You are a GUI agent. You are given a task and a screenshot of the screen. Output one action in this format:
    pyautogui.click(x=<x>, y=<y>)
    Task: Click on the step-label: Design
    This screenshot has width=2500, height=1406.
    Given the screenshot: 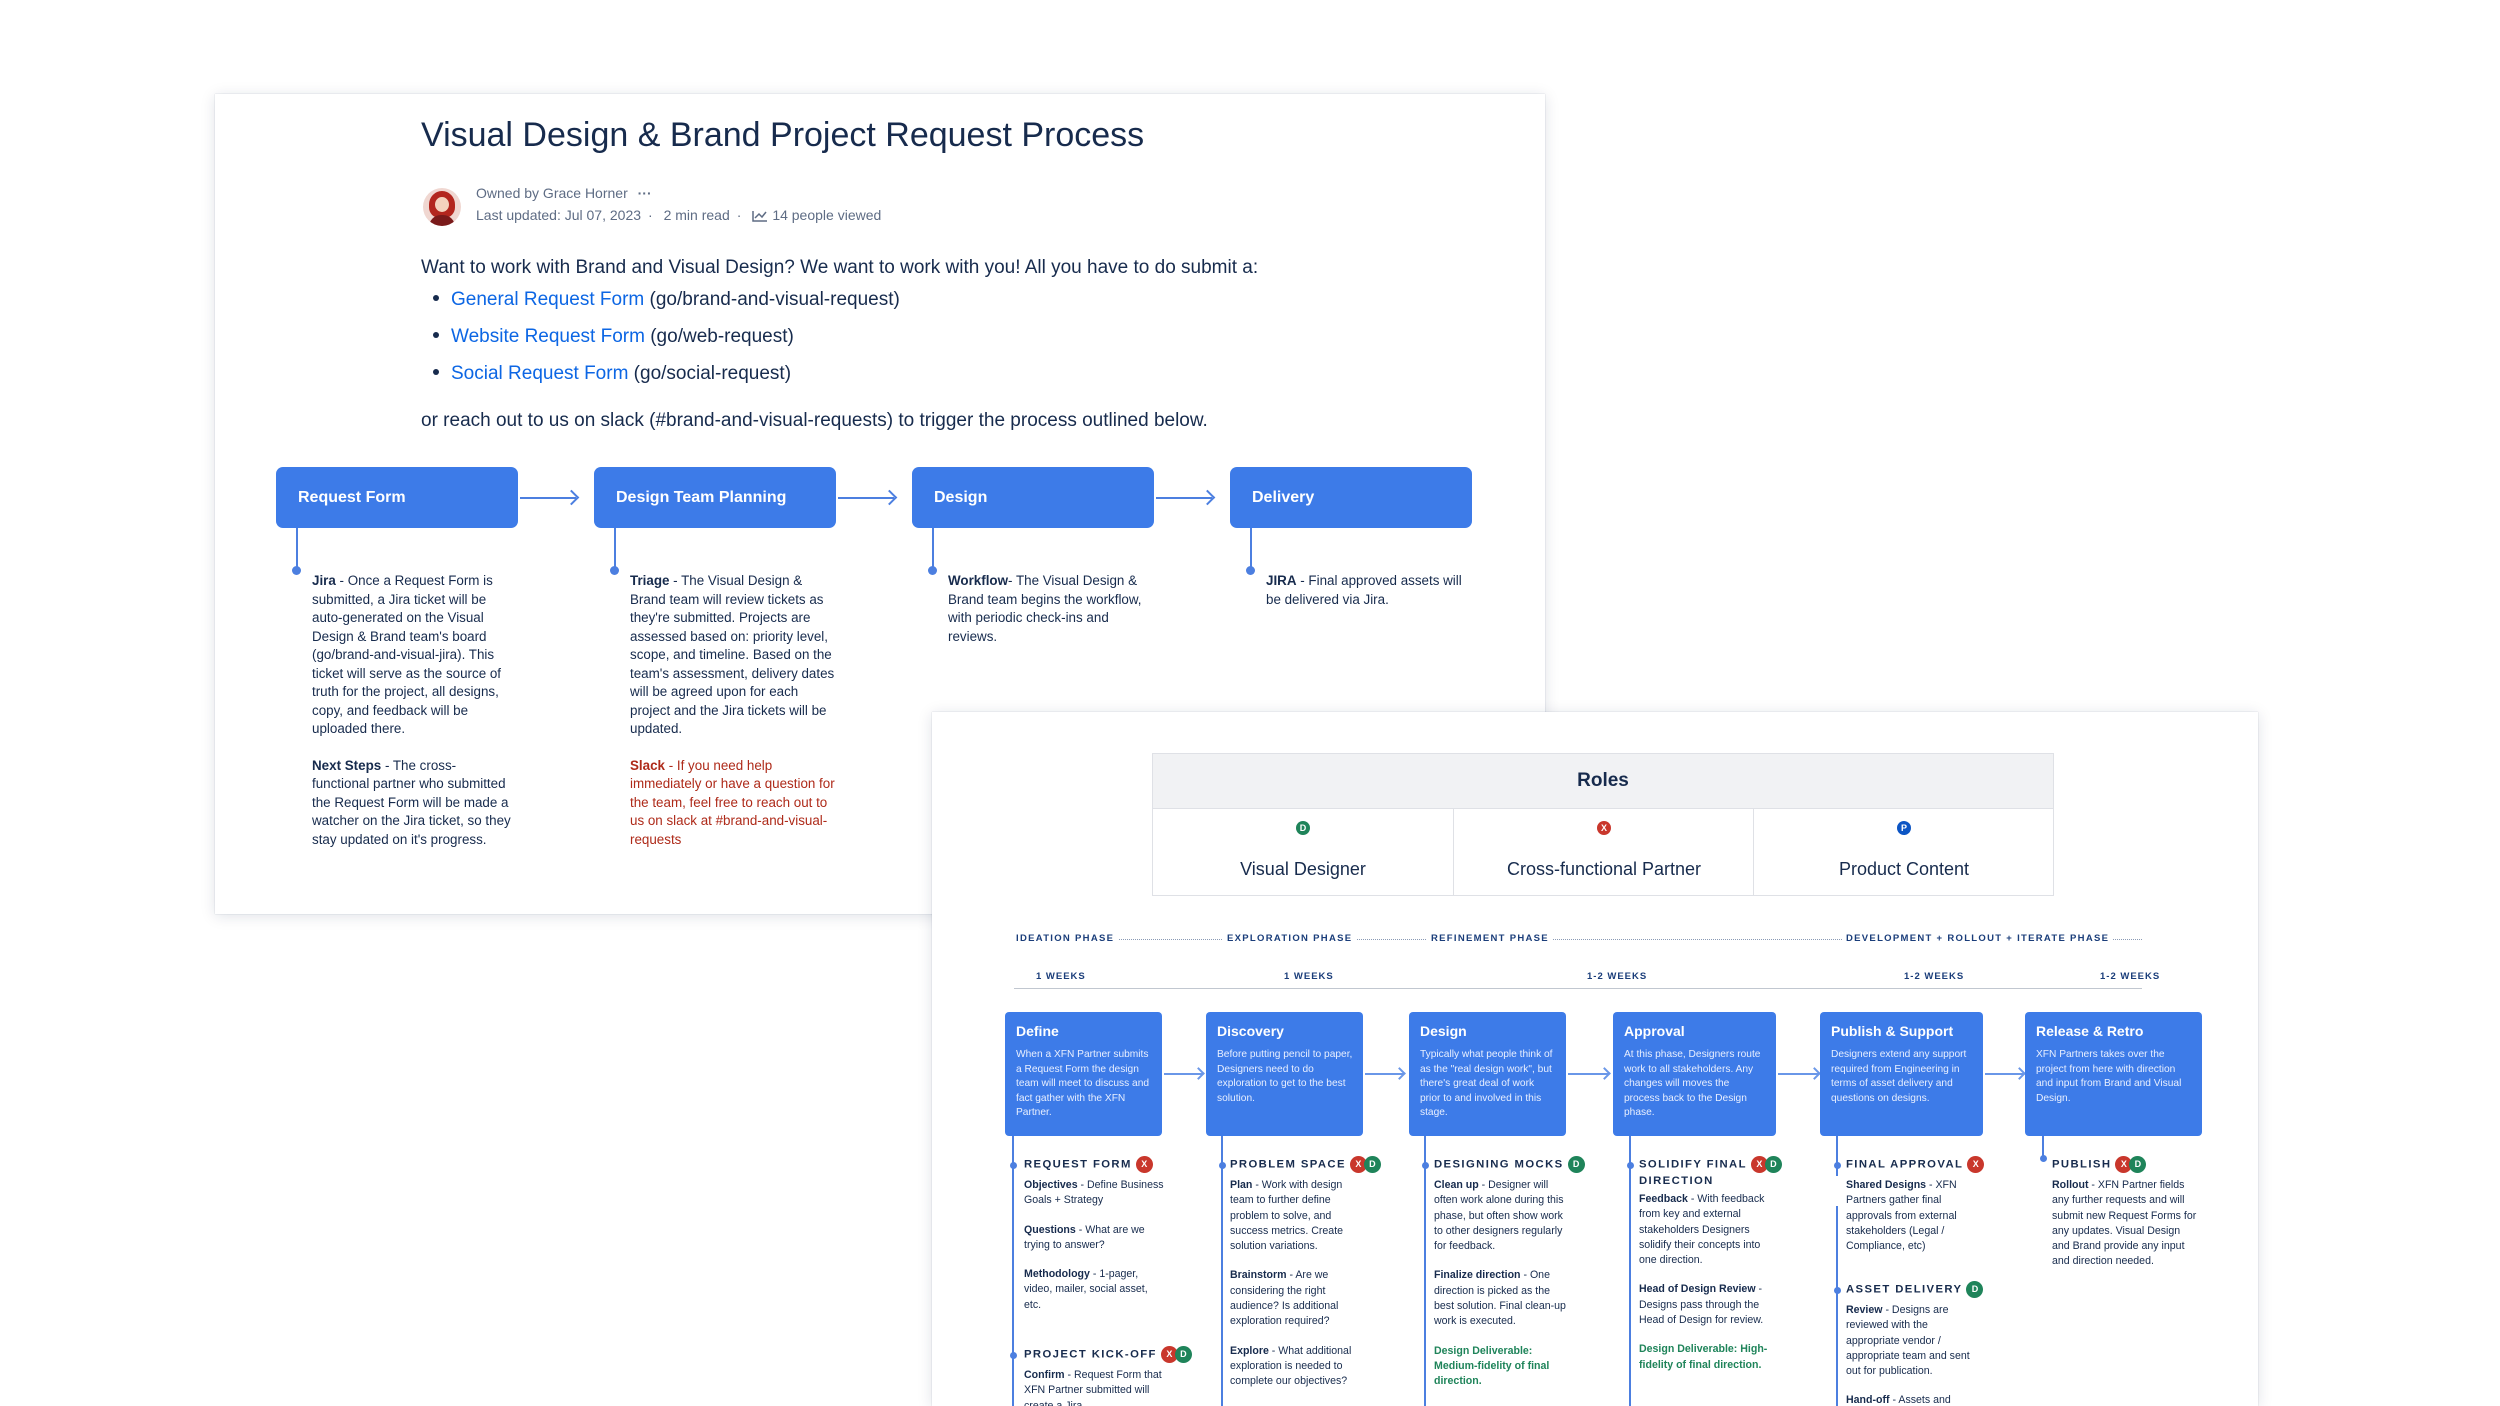 What is the action you would take?
    pyautogui.click(x=961, y=497)
    